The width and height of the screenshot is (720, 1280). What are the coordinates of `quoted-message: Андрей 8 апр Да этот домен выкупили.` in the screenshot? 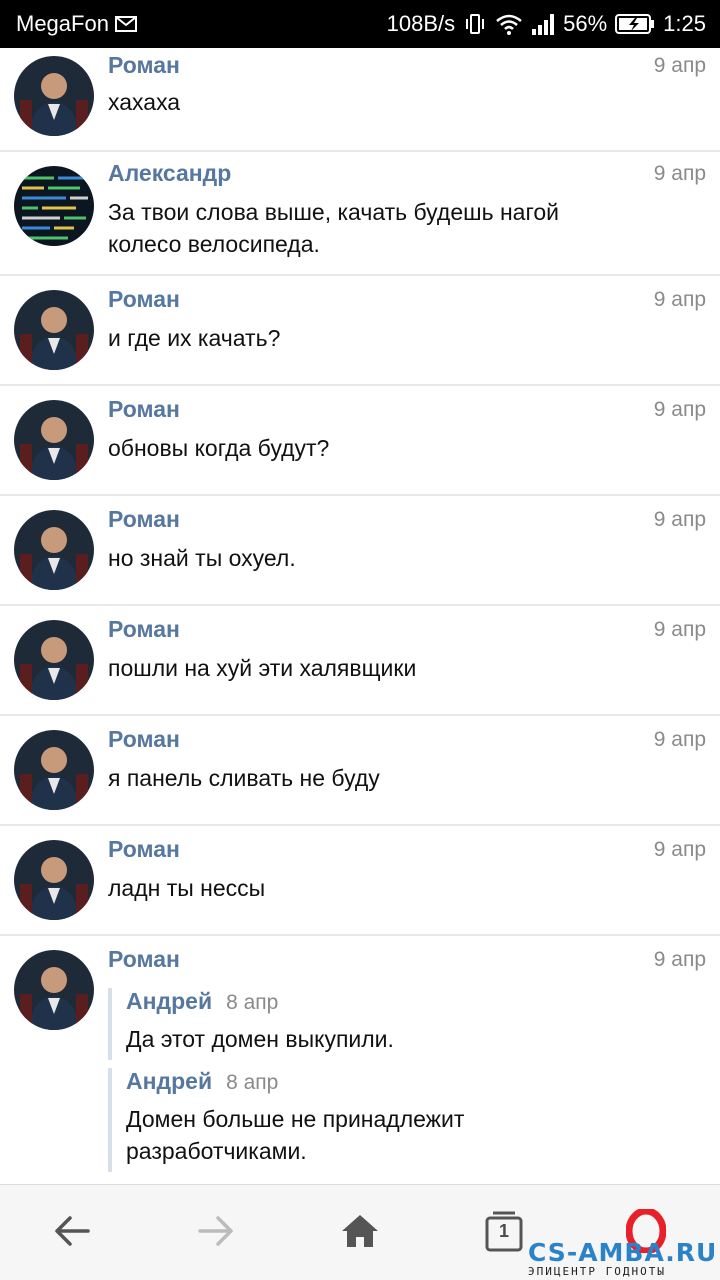 It's located at (388, 1024).